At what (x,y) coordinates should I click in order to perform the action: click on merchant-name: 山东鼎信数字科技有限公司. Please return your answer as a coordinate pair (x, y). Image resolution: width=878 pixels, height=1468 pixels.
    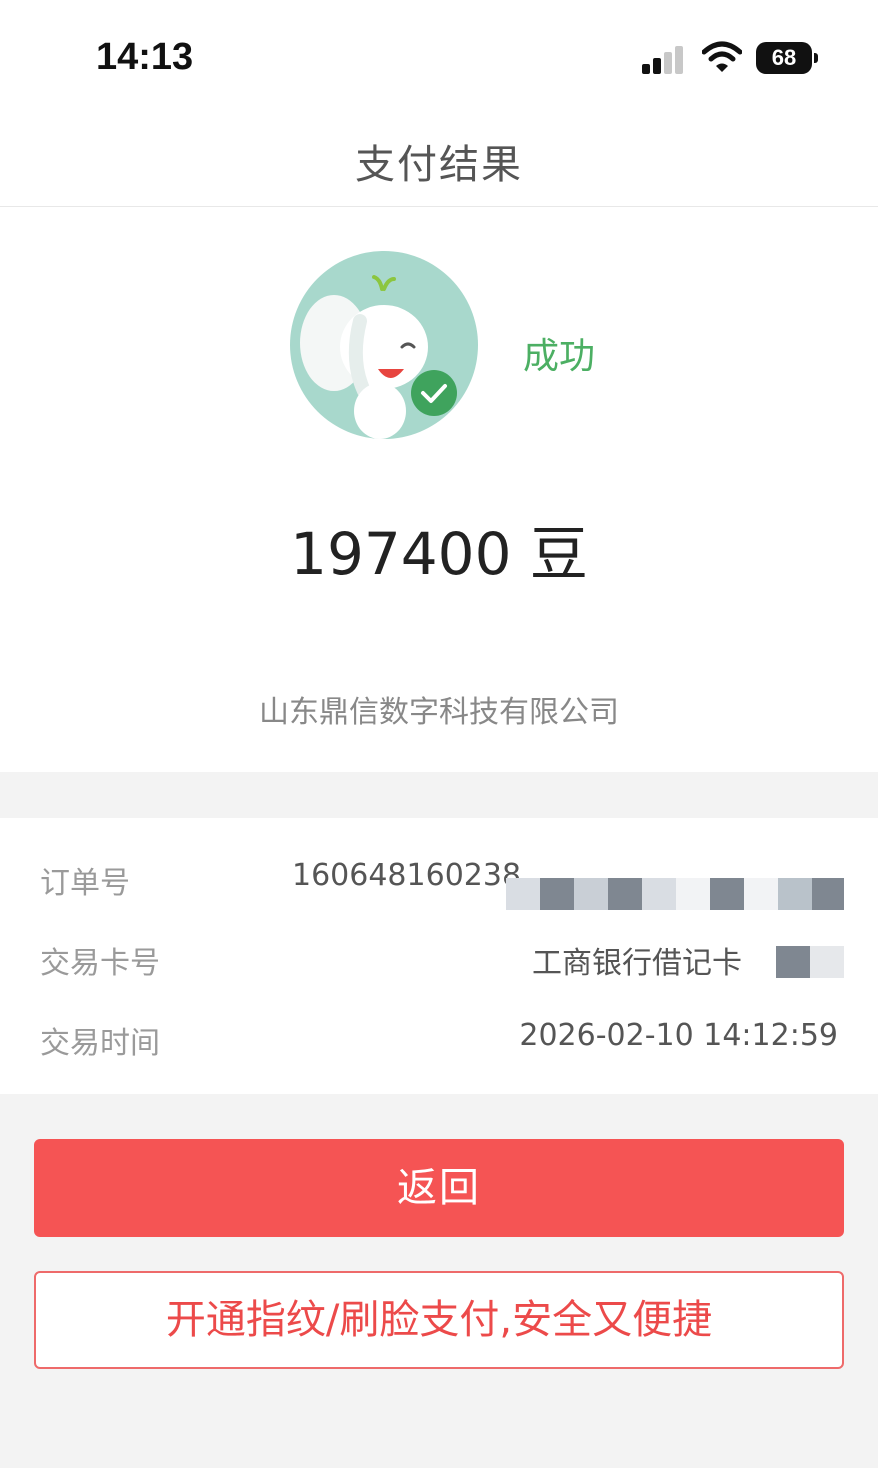
    Looking at the image, I should click on (439, 712).